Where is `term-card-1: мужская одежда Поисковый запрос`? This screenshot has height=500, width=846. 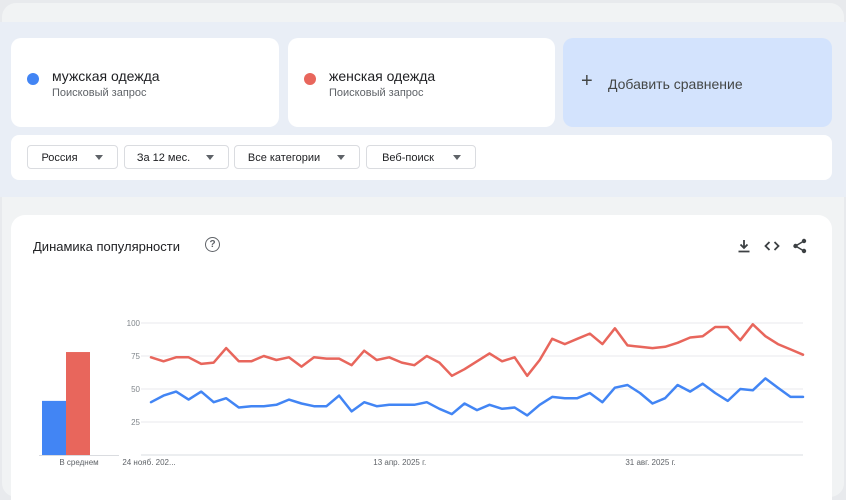 term-card-1: мужская одежда Поисковый запрос is located at coordinates (145, 82).